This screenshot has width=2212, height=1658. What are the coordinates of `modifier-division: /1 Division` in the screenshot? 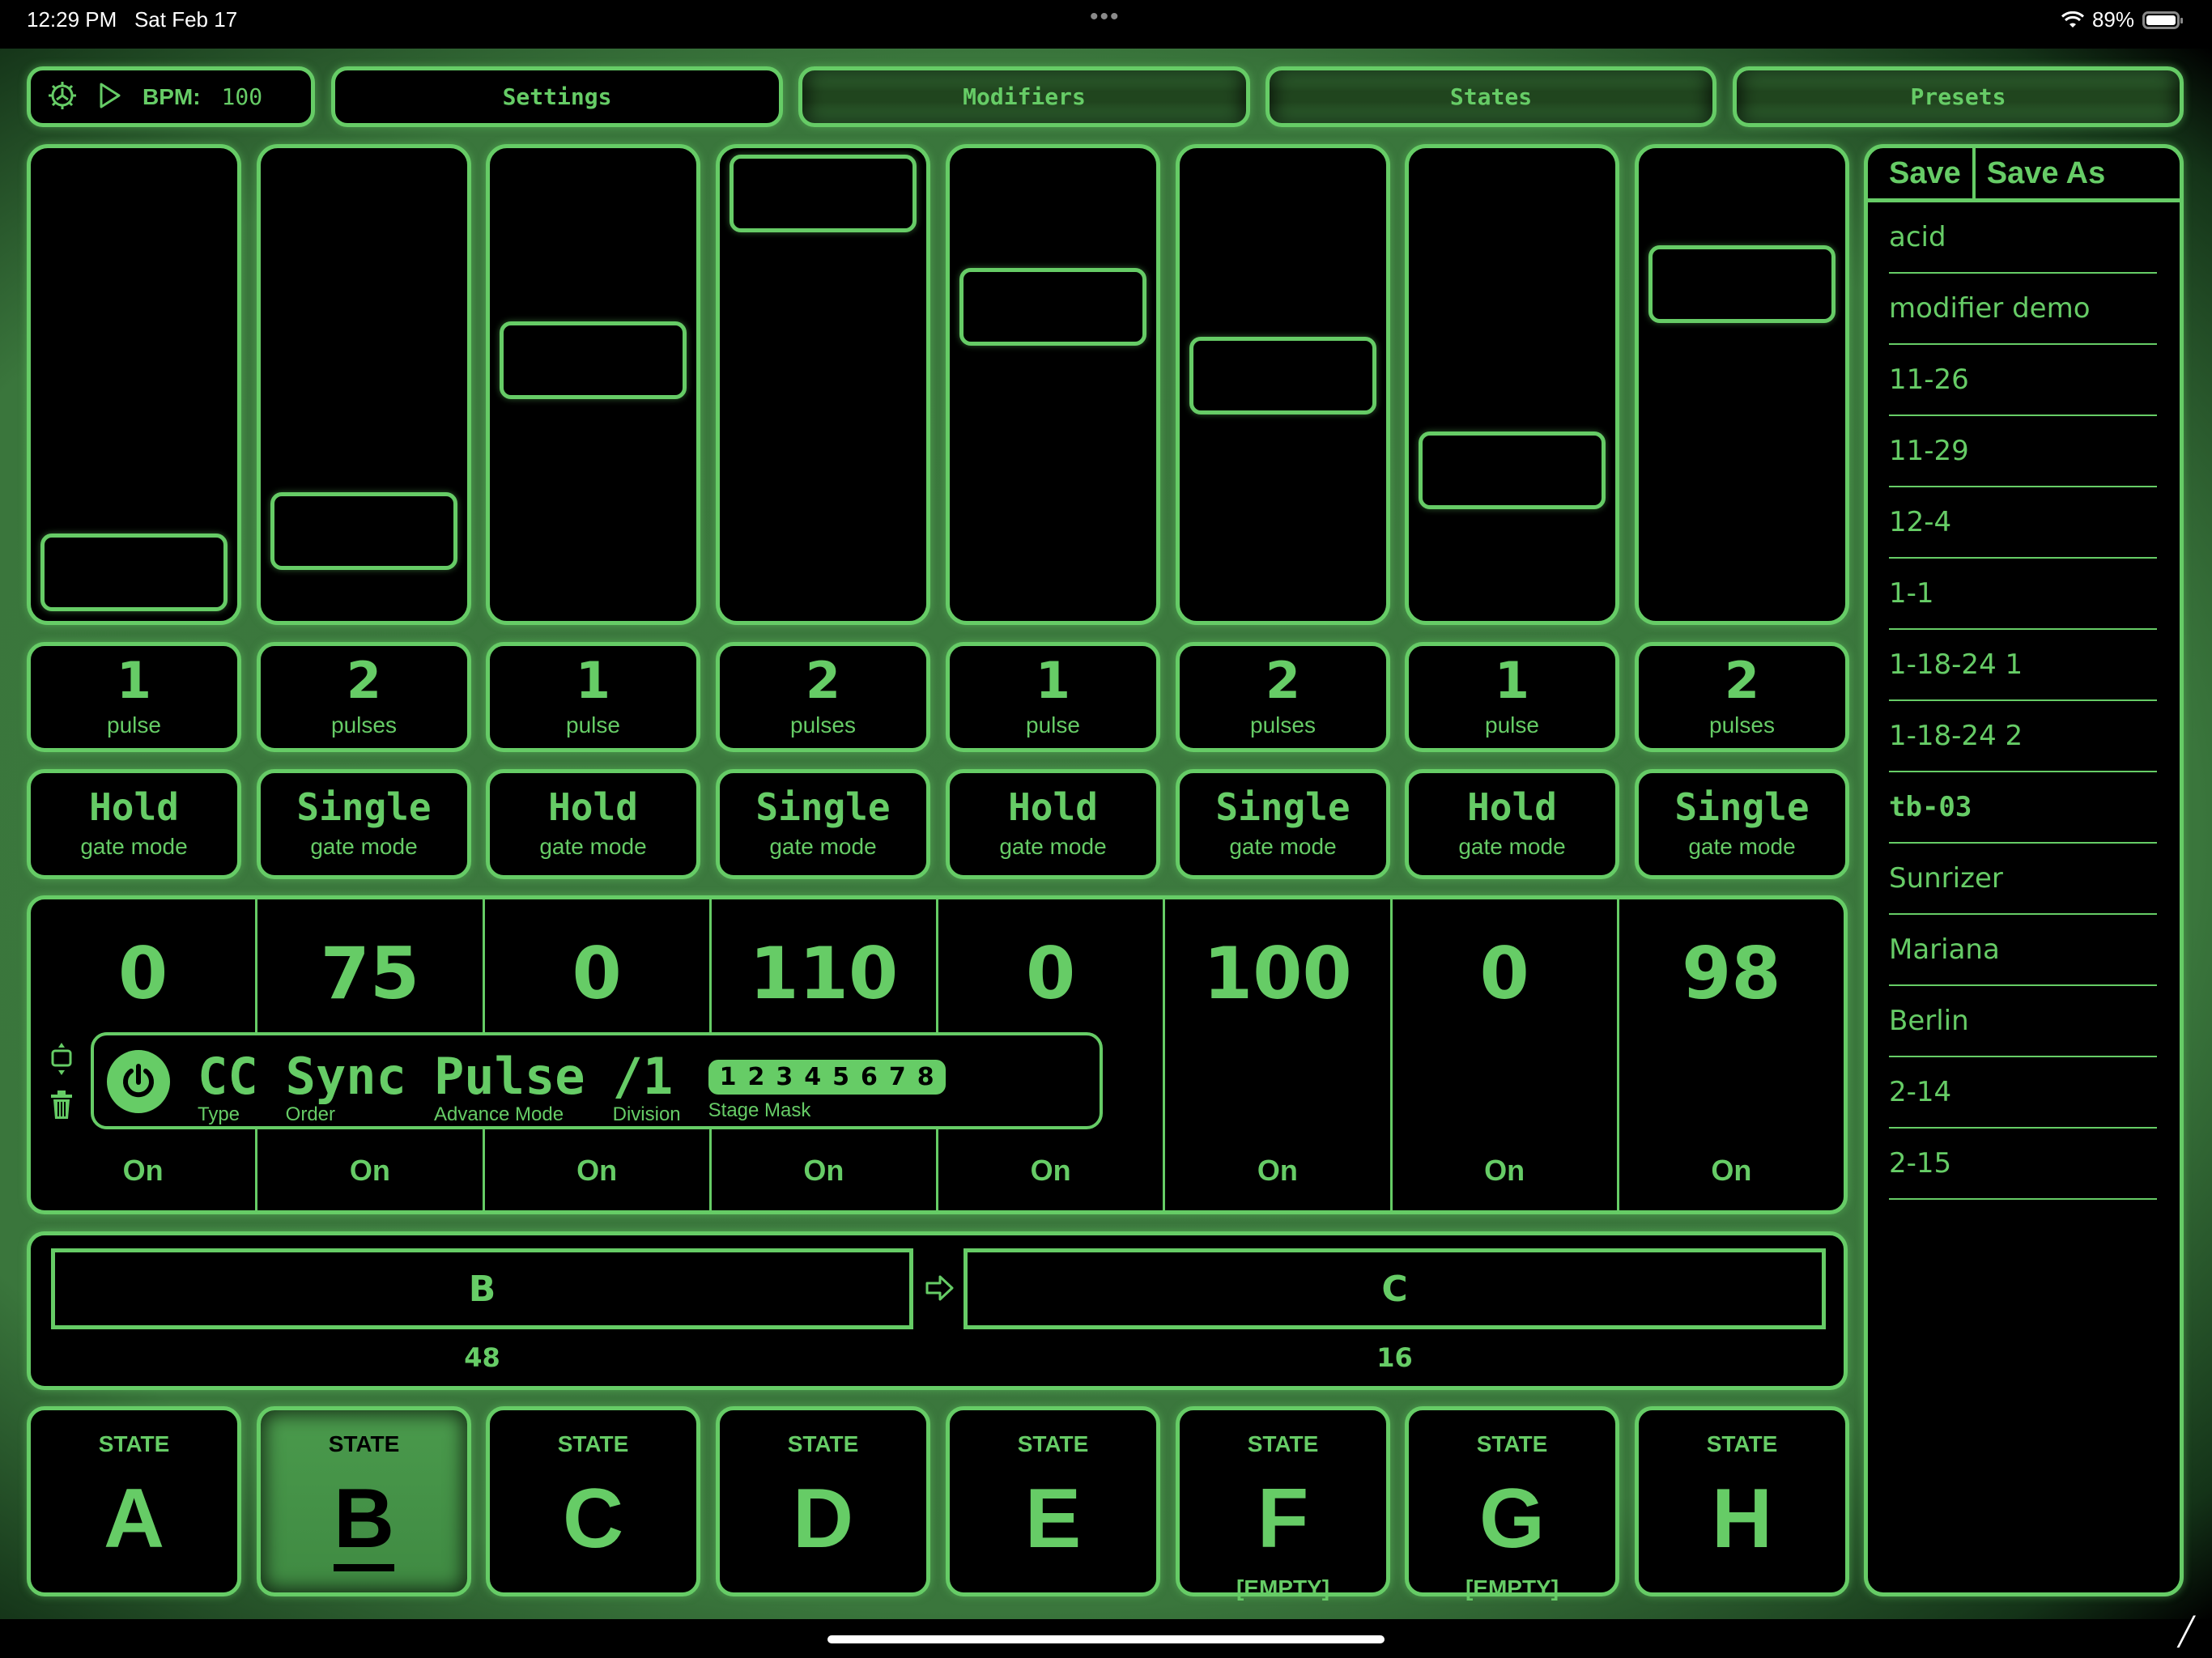 It's located at (647, 1089).